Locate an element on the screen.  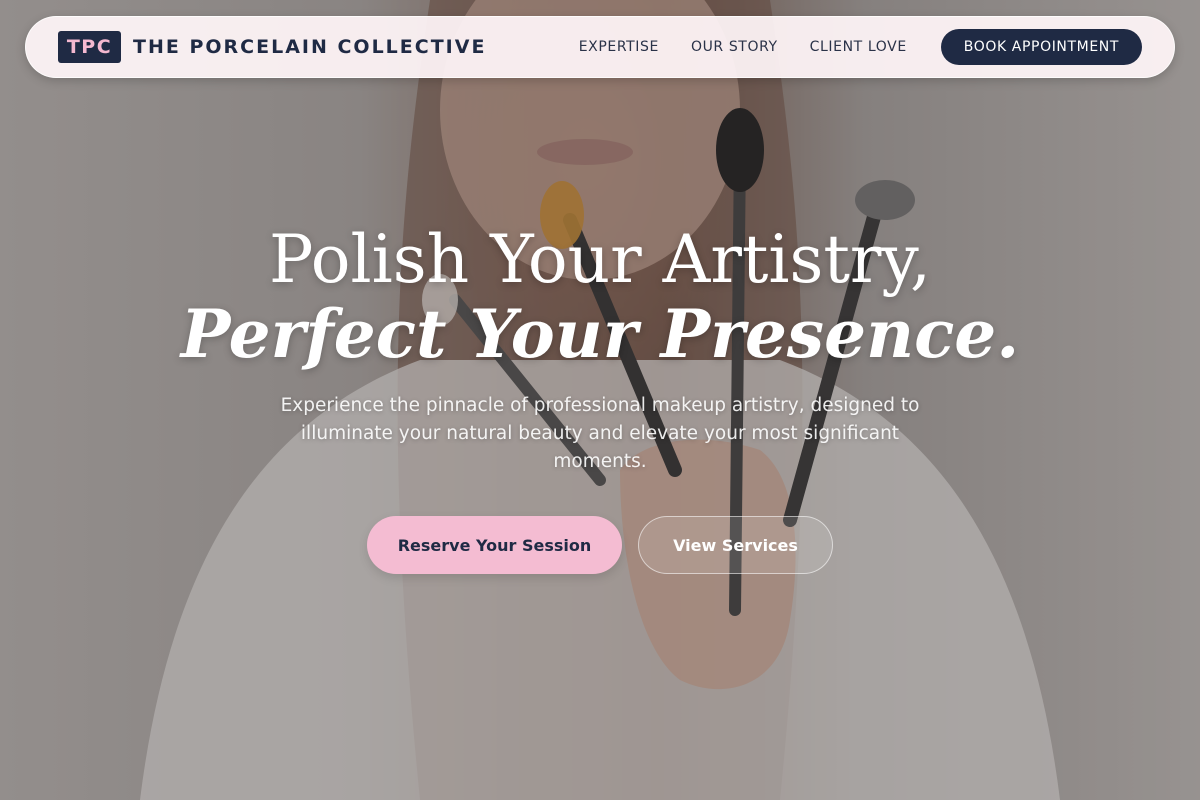
nav-link-client-love: CLIENT LOVE is located at coordinates (858, 47).